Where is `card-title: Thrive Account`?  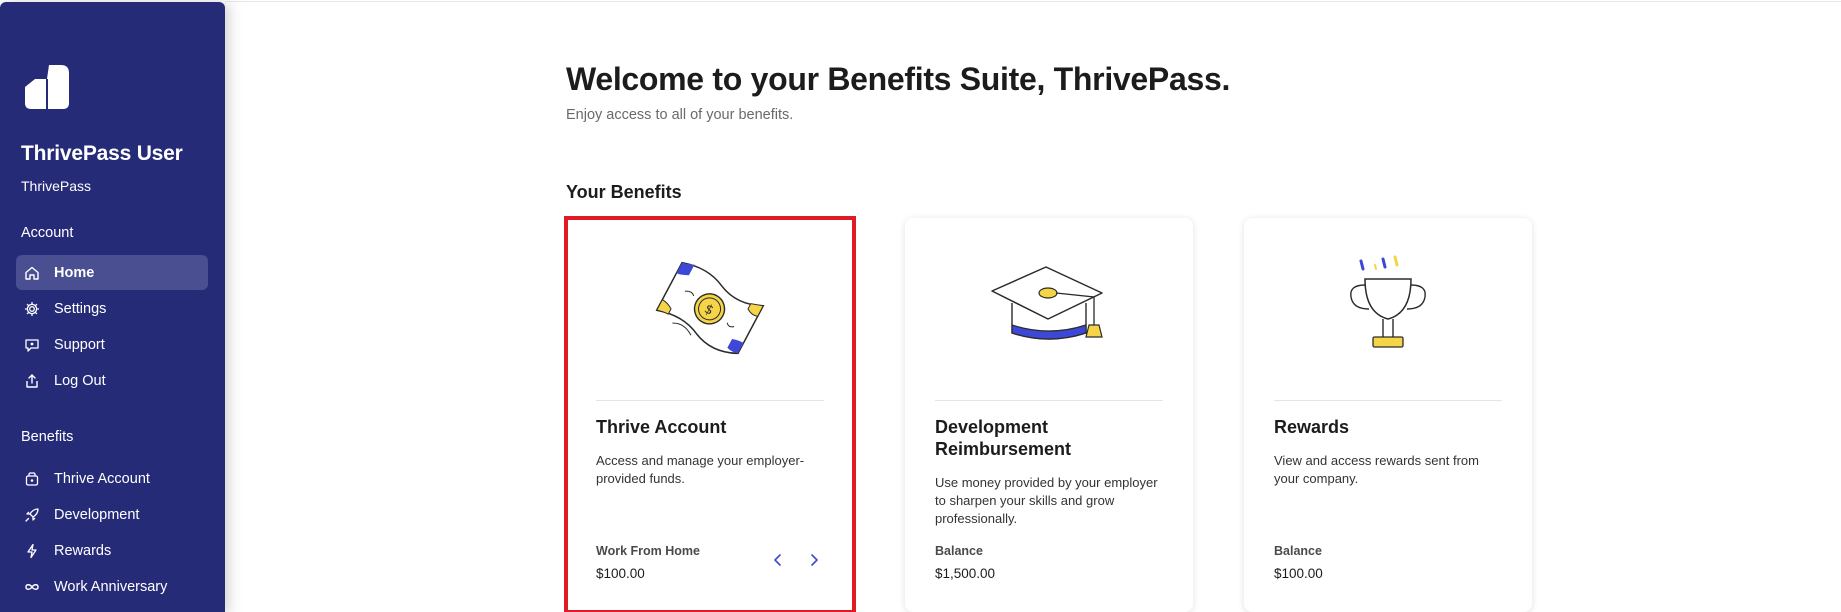
card-title: Thrive Account is located at coordinates (661, 427).